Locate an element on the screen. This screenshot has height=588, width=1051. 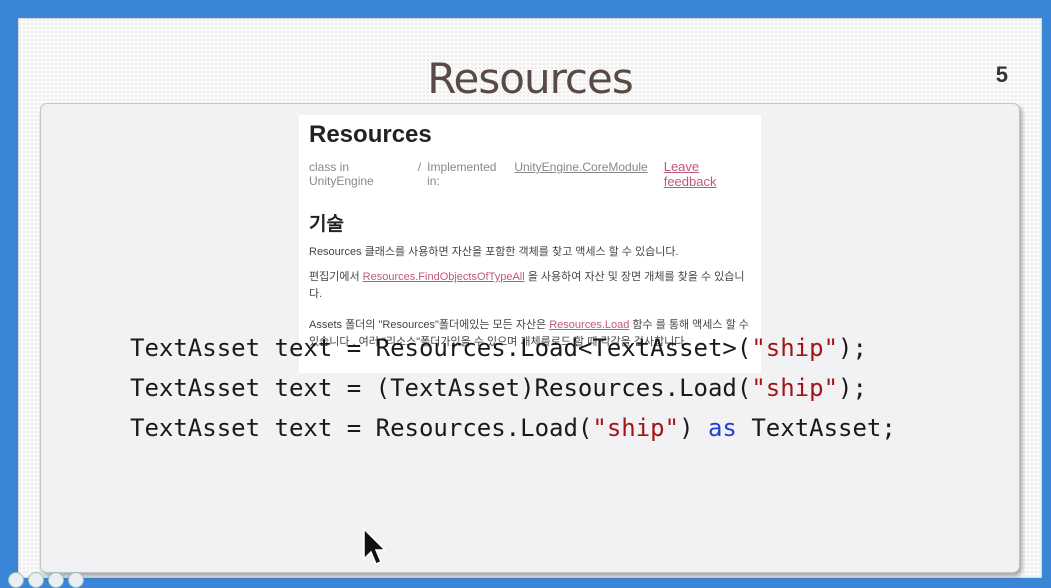
doc-title: Resources is located at coordinates (370, 134).